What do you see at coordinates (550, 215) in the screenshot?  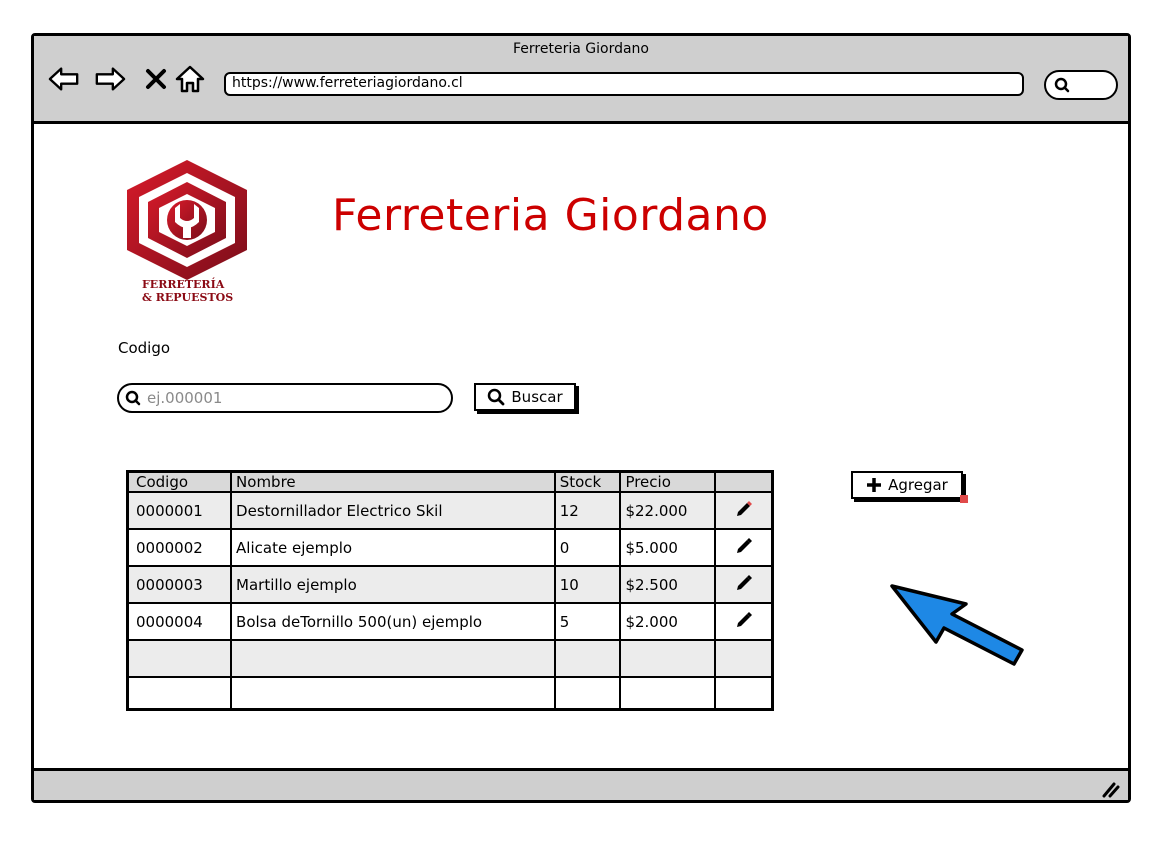 I see `page-title: Ferreteria Giordano` at bounding box center [550, 215].